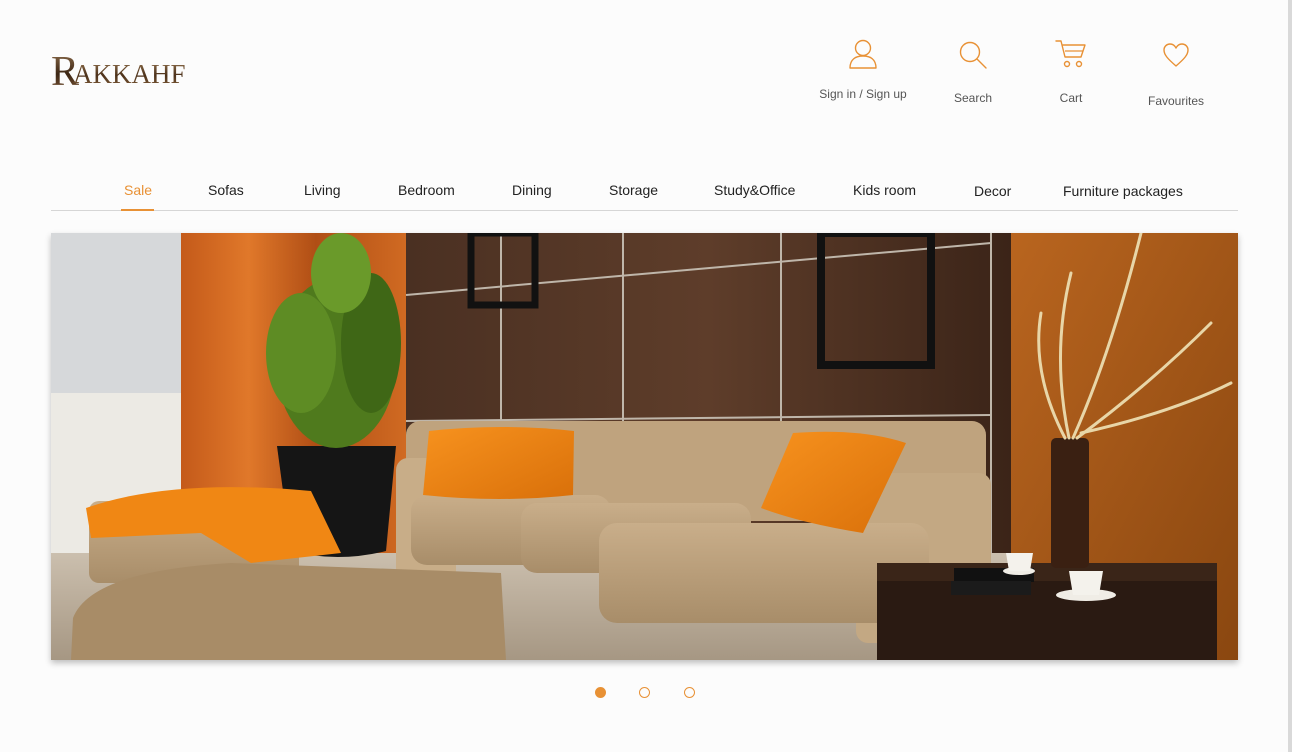 The image size is (1292, 752). What do you see at coordinates (532, 190) in the screenshot?
I see `nav-item-dining: Dining` at bounding box center [532, 190].